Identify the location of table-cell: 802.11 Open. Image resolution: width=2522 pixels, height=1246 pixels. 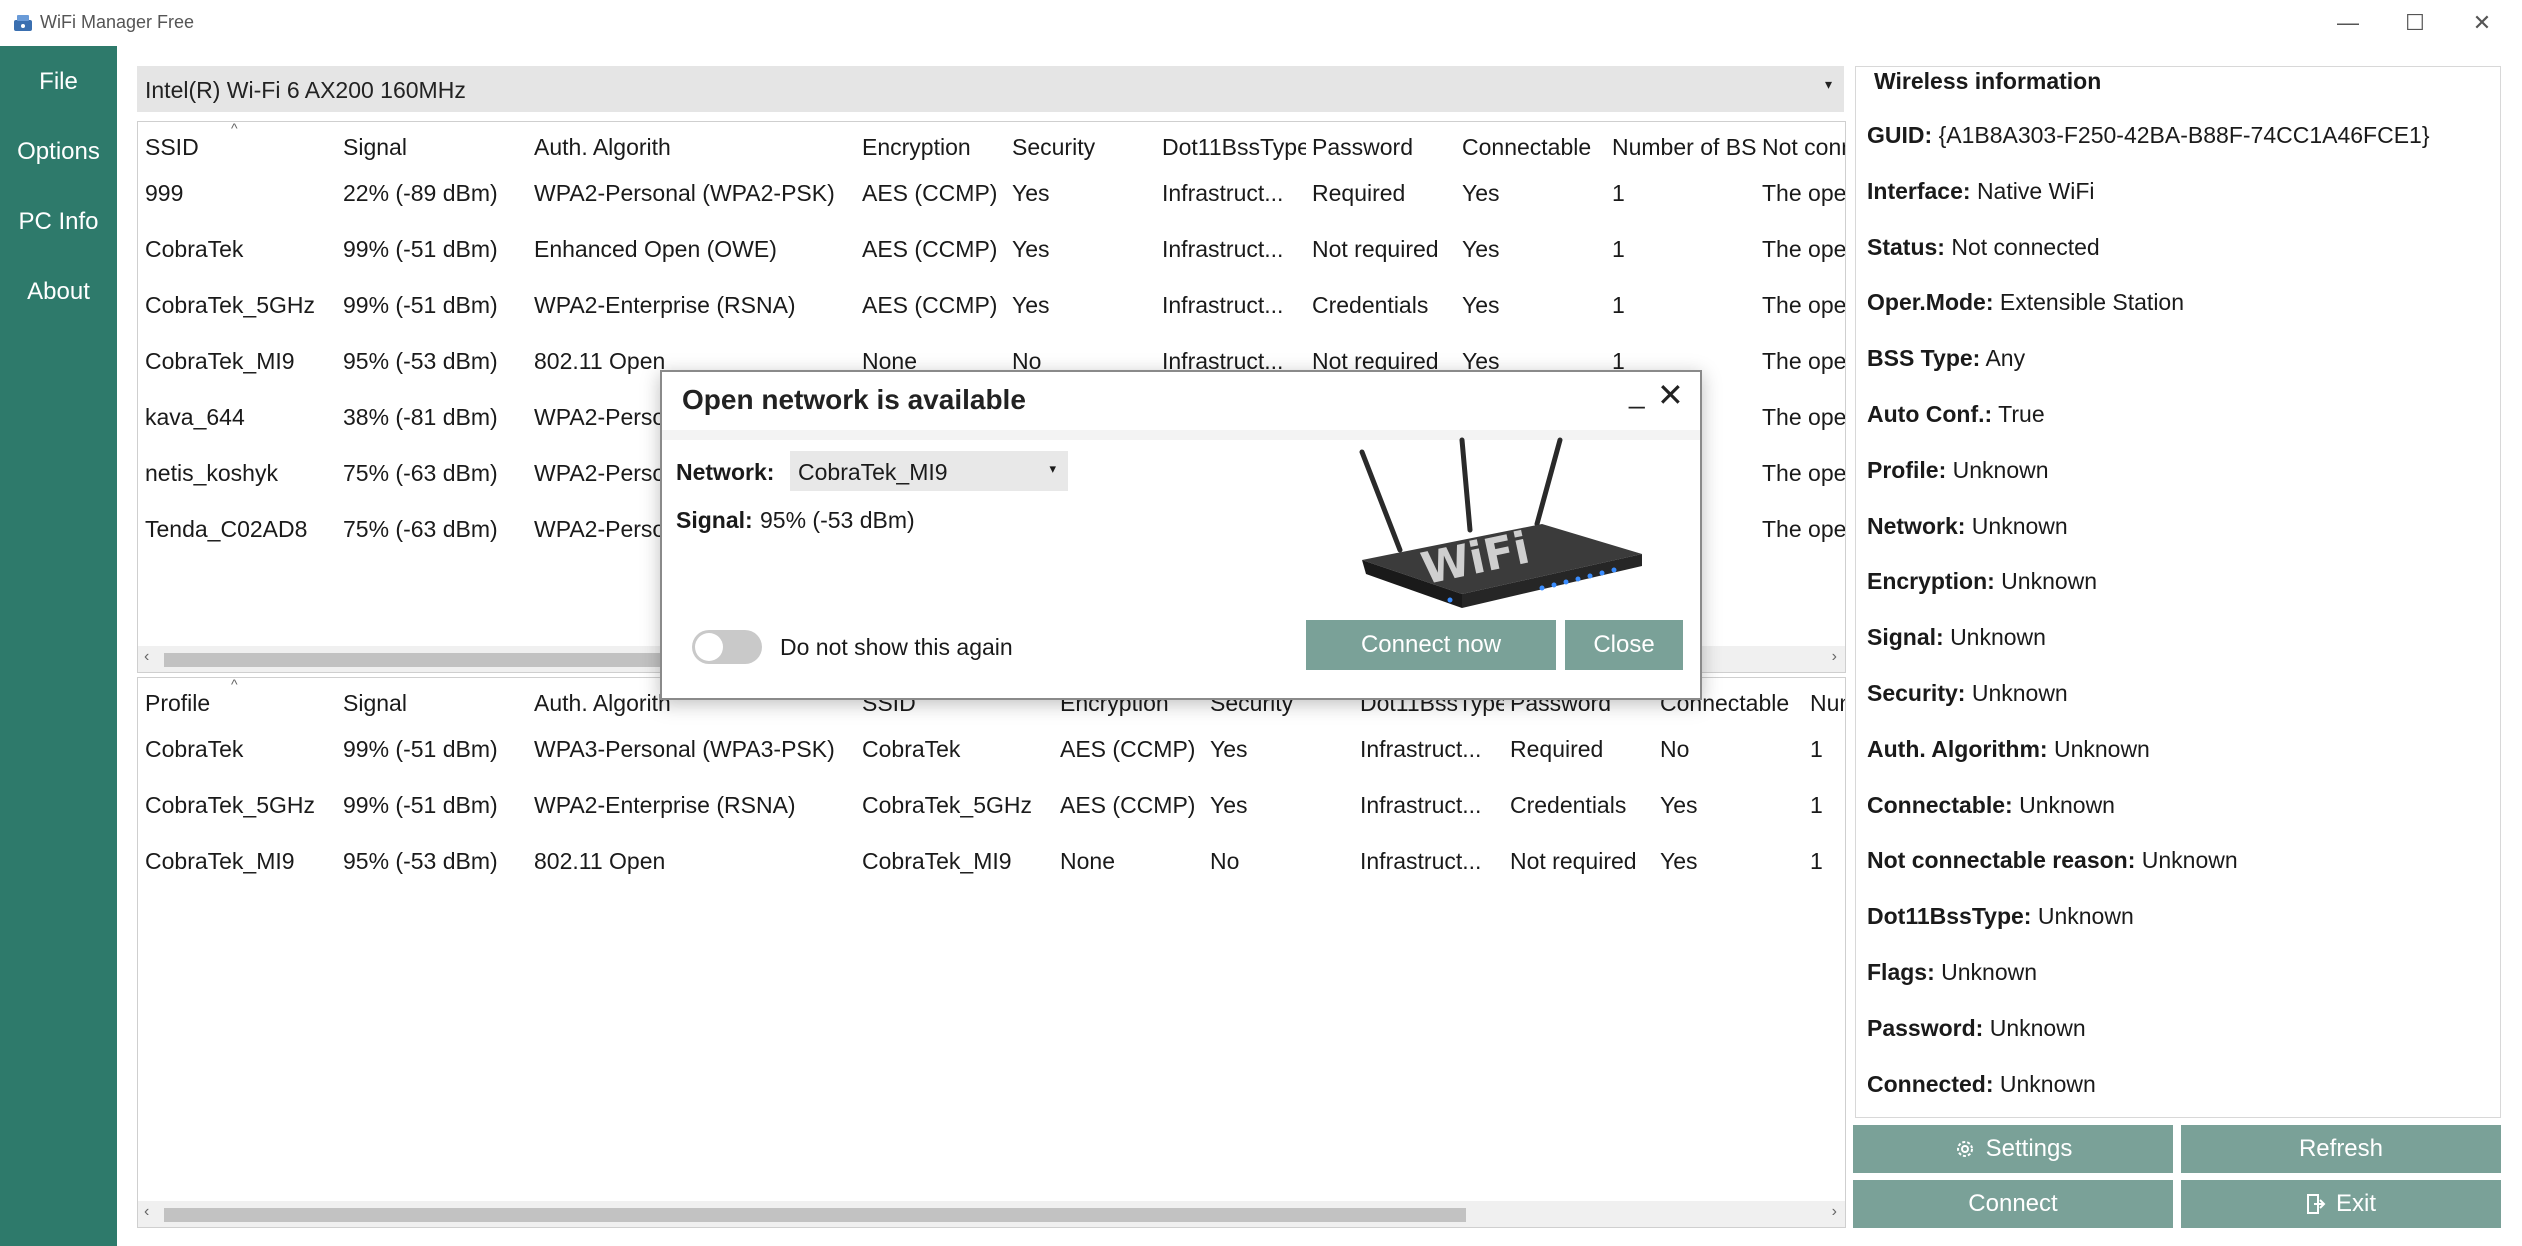
(600, 861).